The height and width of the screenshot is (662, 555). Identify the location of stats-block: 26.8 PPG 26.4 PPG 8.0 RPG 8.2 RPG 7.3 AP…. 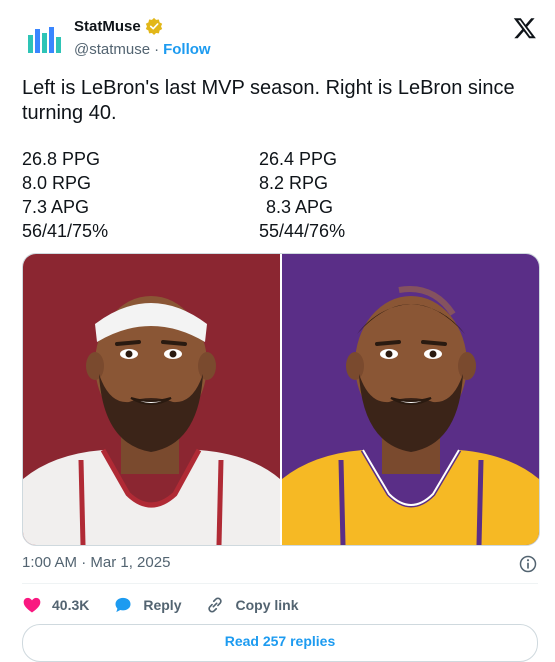
(274, 195).